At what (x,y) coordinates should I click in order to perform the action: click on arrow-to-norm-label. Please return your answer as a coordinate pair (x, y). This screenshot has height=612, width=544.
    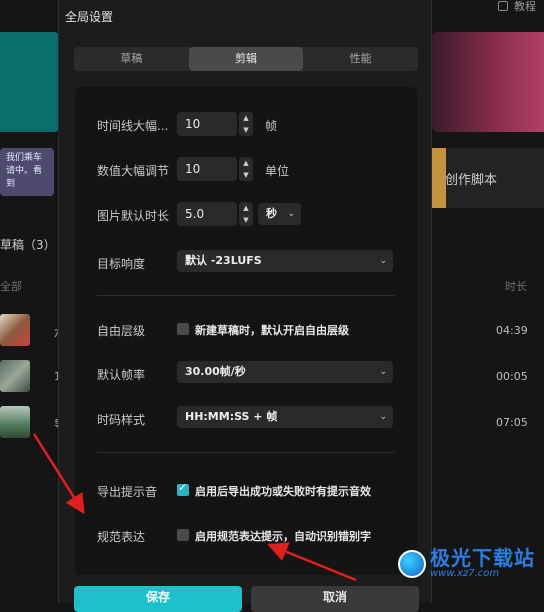
    Looking at the image, I should click on (58, 474).